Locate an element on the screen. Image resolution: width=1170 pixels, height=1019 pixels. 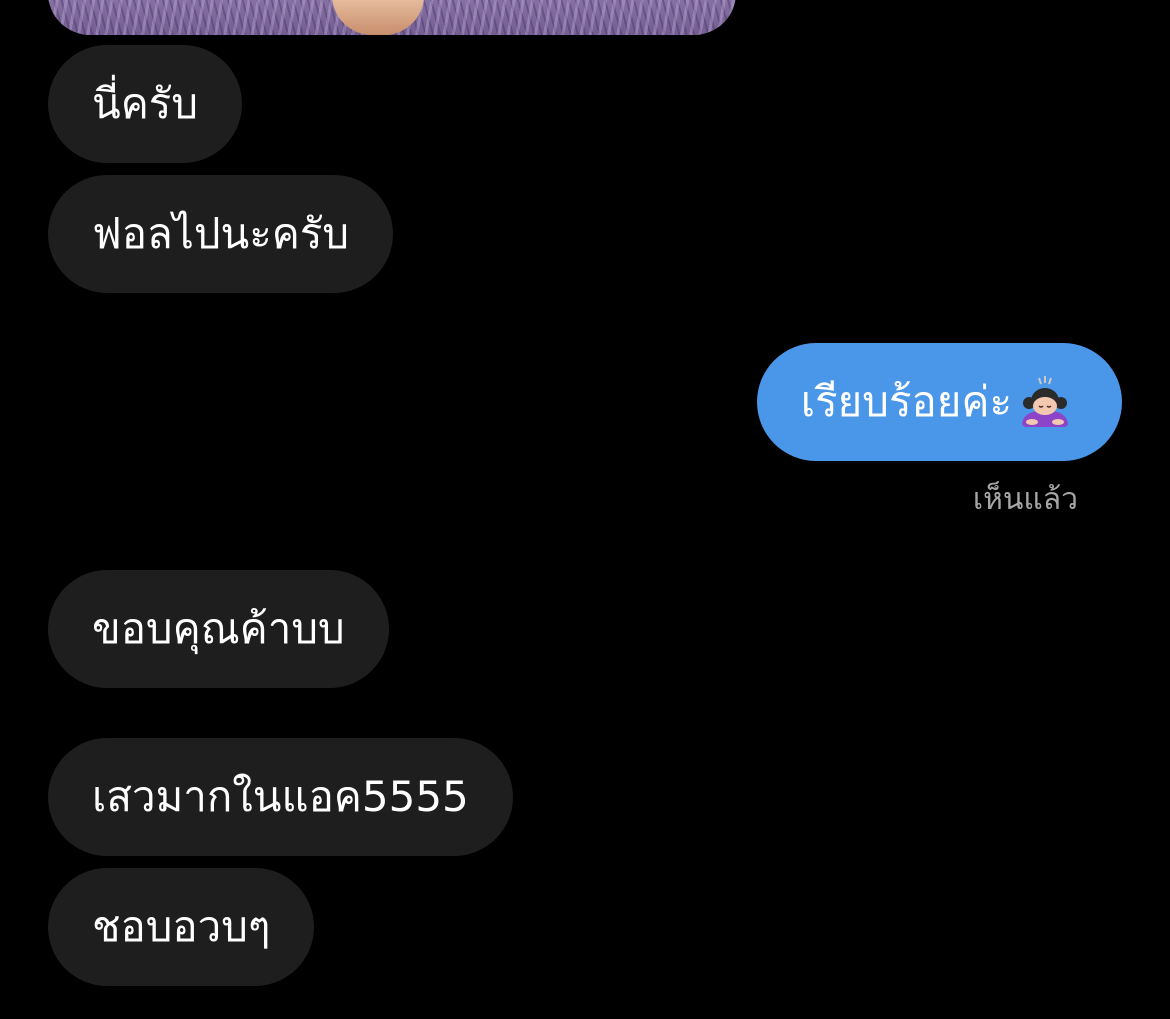
message-text: เสวมากในแอค5555 is located at coordinates (280, 796).